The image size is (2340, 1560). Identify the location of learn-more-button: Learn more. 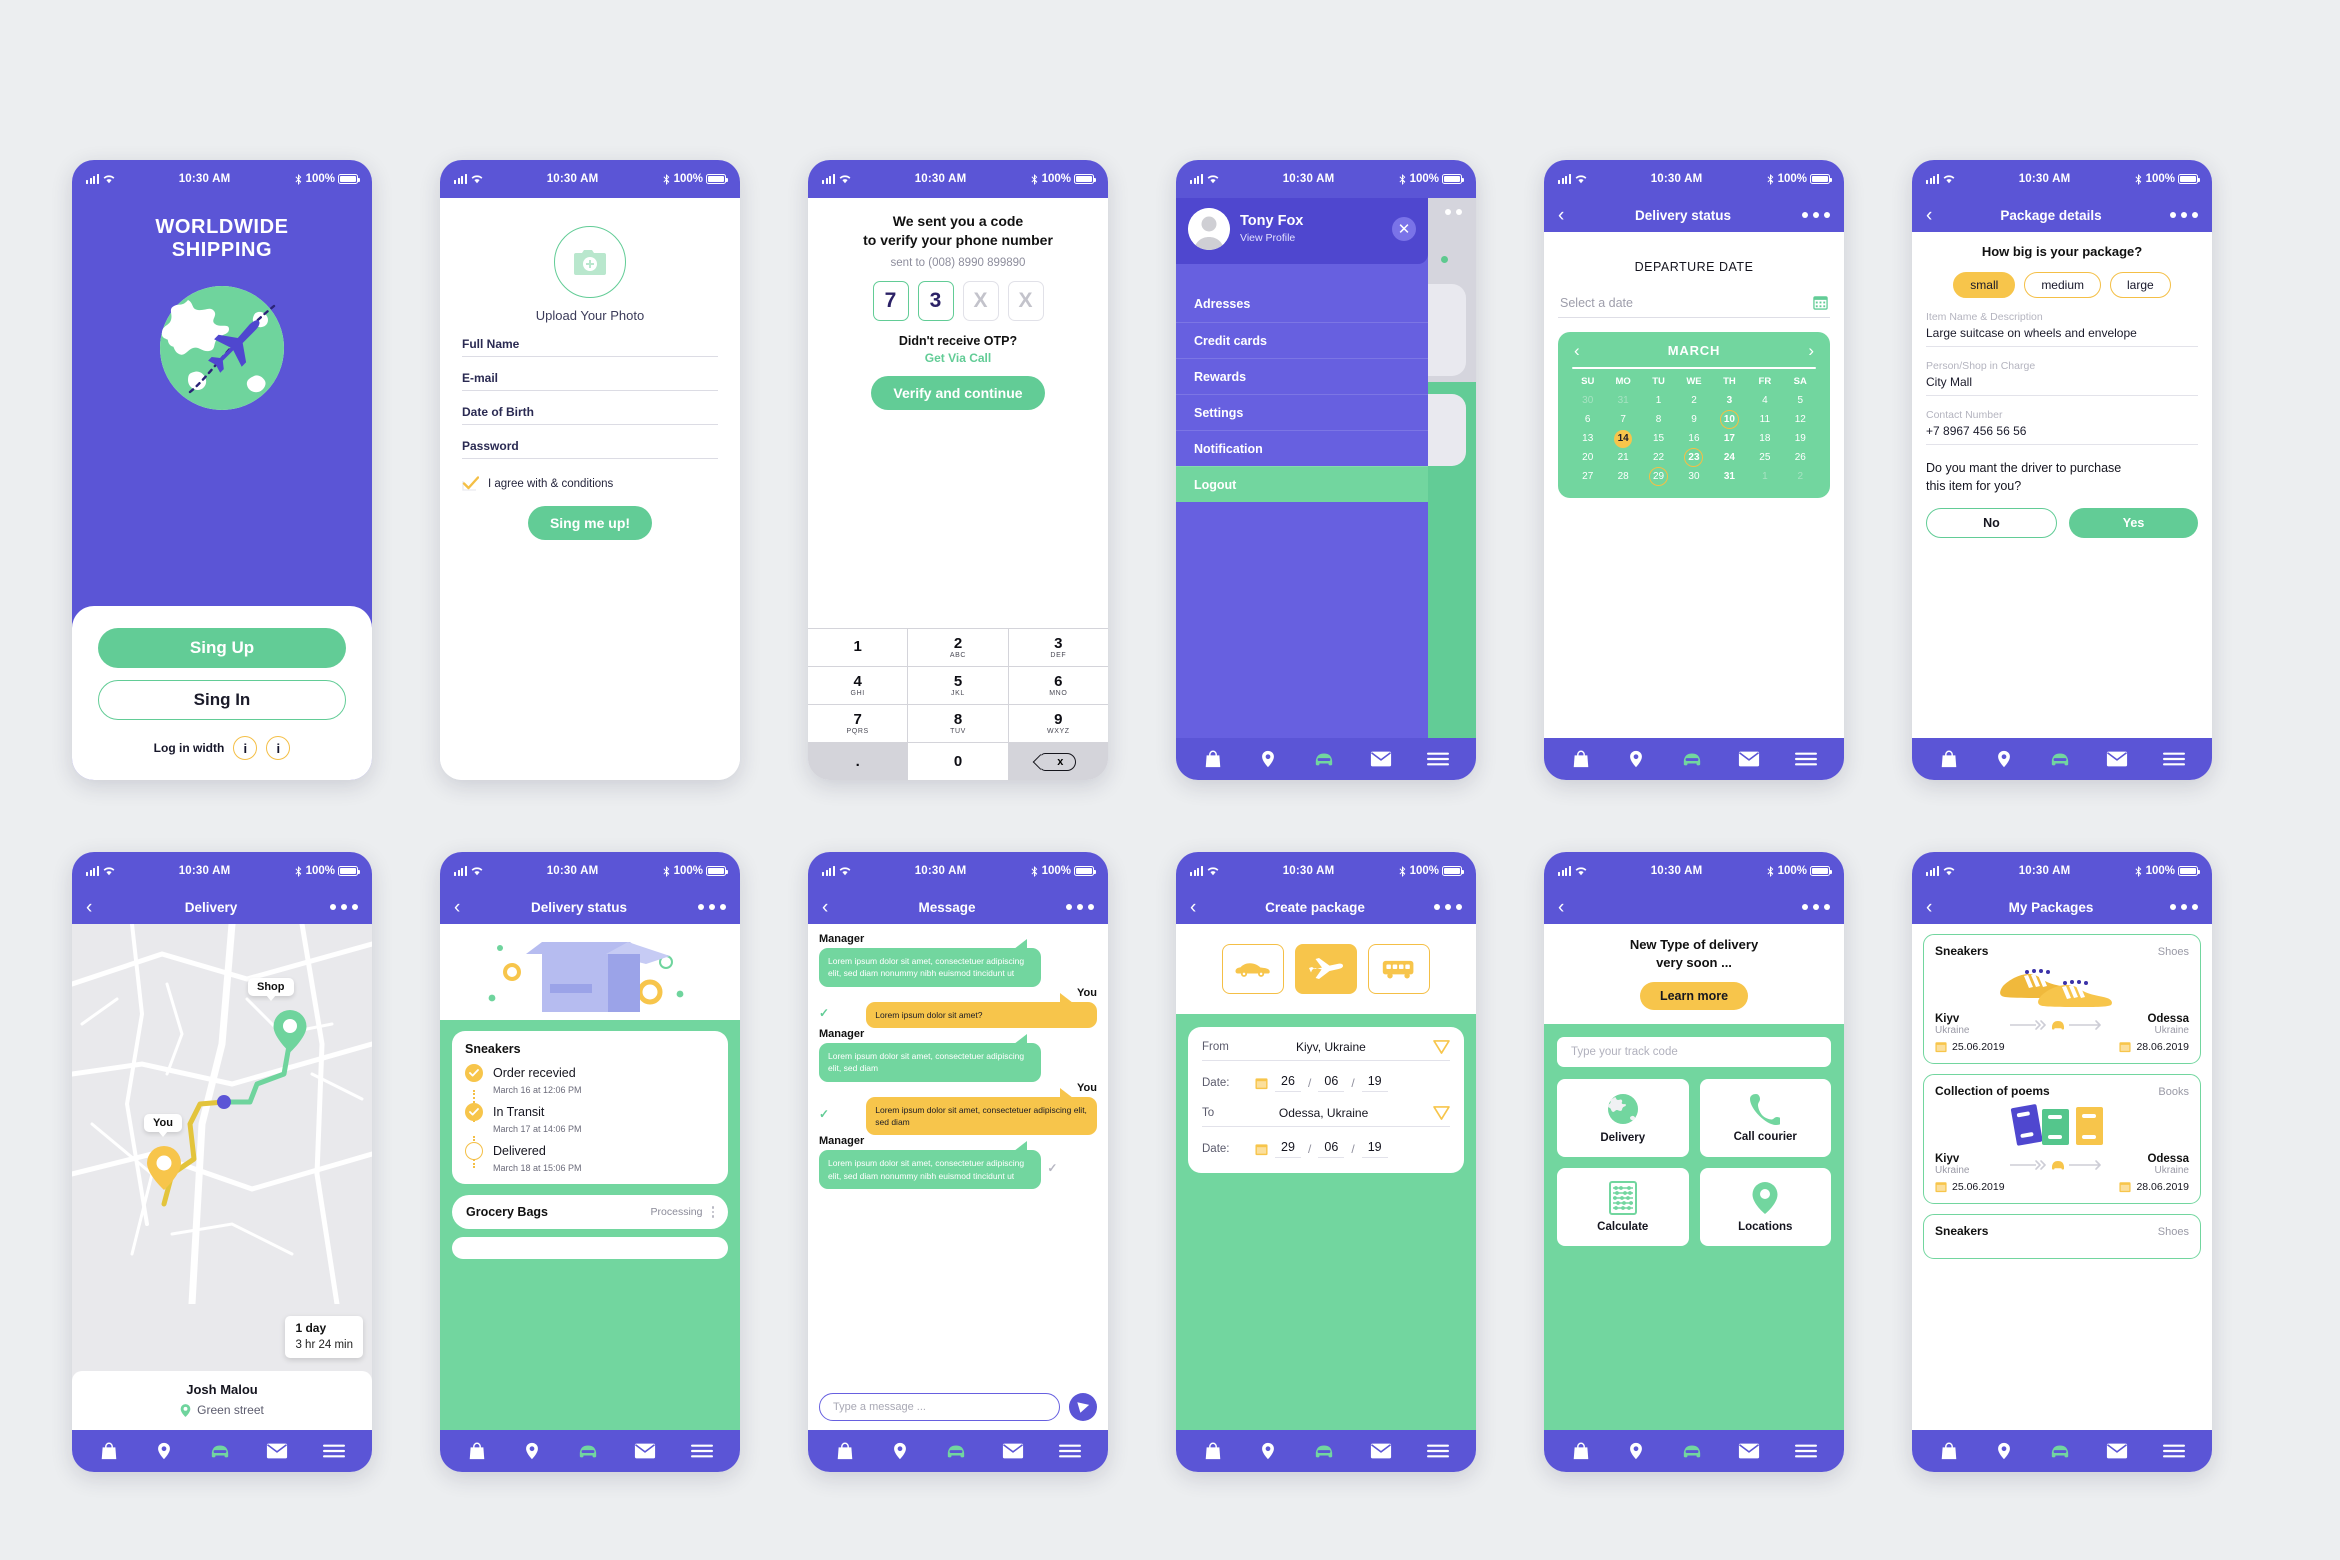
(1694, 996).